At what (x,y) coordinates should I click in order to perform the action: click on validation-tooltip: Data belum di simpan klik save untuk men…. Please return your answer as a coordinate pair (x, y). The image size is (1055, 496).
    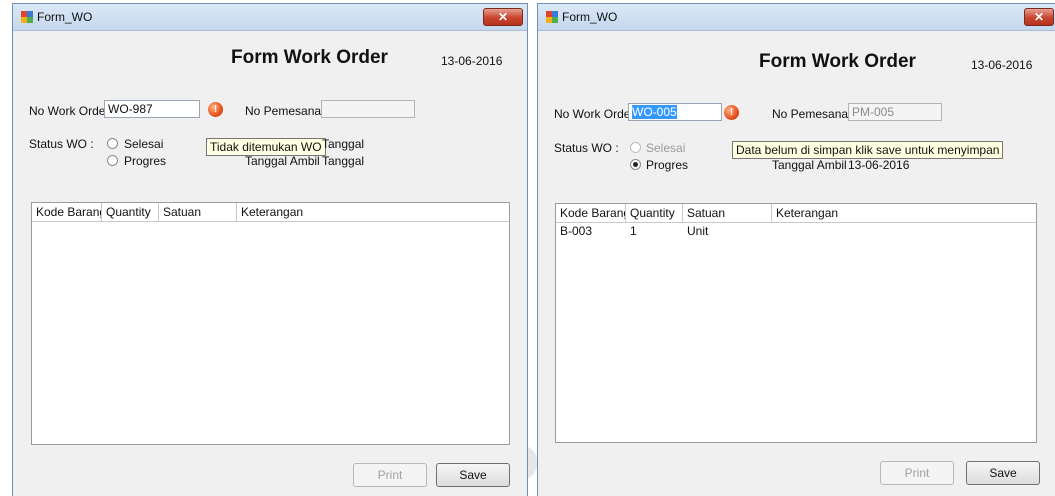
    Looking at the image, I should click on (868, 150).